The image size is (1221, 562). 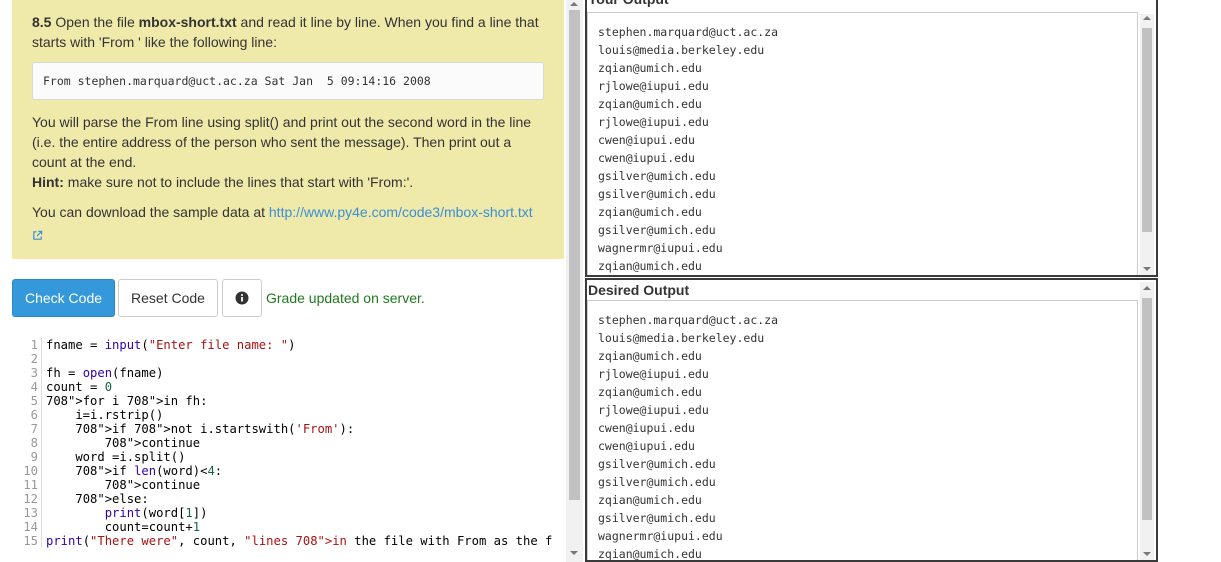 I want to click on info-icon, so click(x=242, y=298).